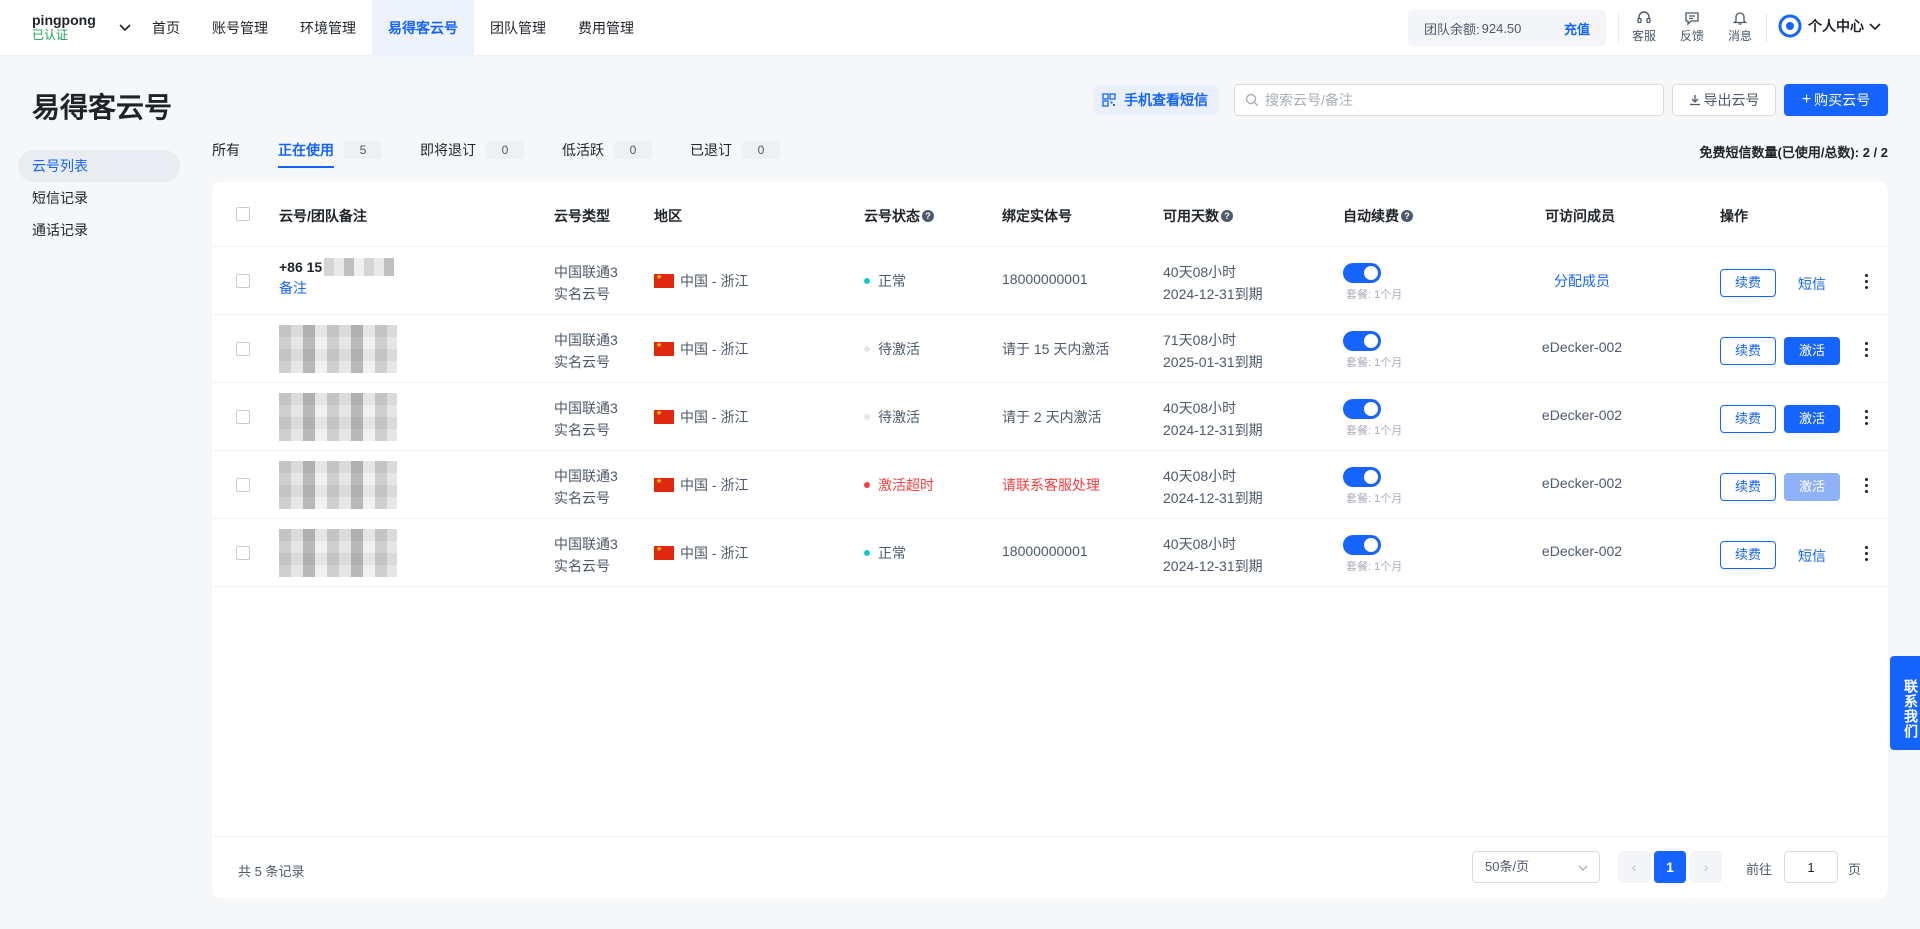  What do you see at coordinates (99, 230) in the screenshot?
I see `sidebar-item-call-records: 通话记录` at bounding box center [99, 230].